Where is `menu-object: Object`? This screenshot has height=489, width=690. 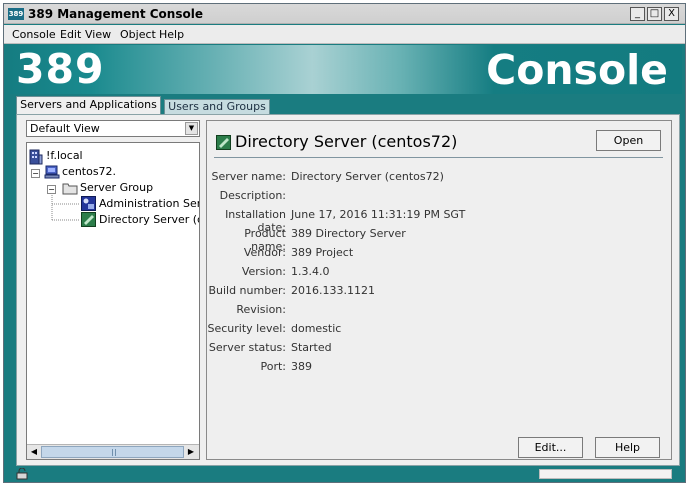
menu-object: Object is located at coordinates (138, 34).